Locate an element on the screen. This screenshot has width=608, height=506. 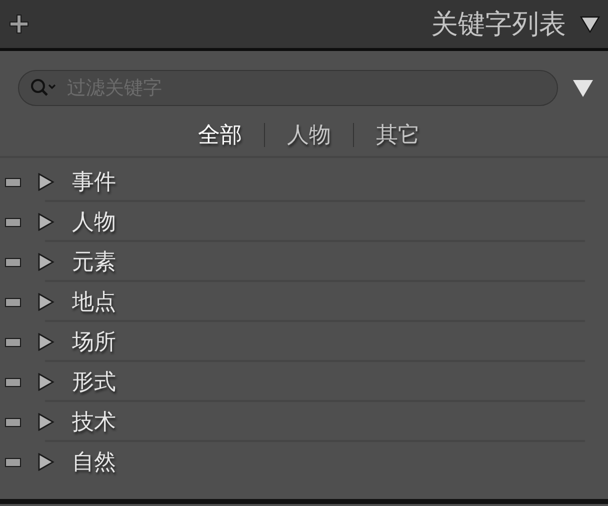
keyword-label: 技术 is located at coordinates (94, 422).